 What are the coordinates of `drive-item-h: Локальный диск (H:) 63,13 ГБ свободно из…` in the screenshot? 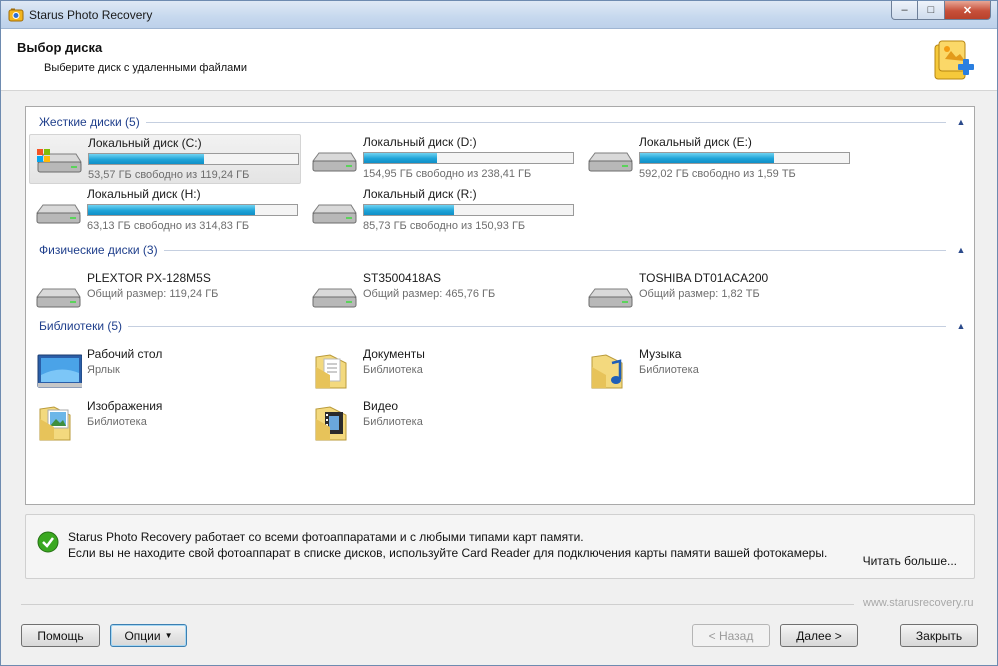 It's located at (165, 211).